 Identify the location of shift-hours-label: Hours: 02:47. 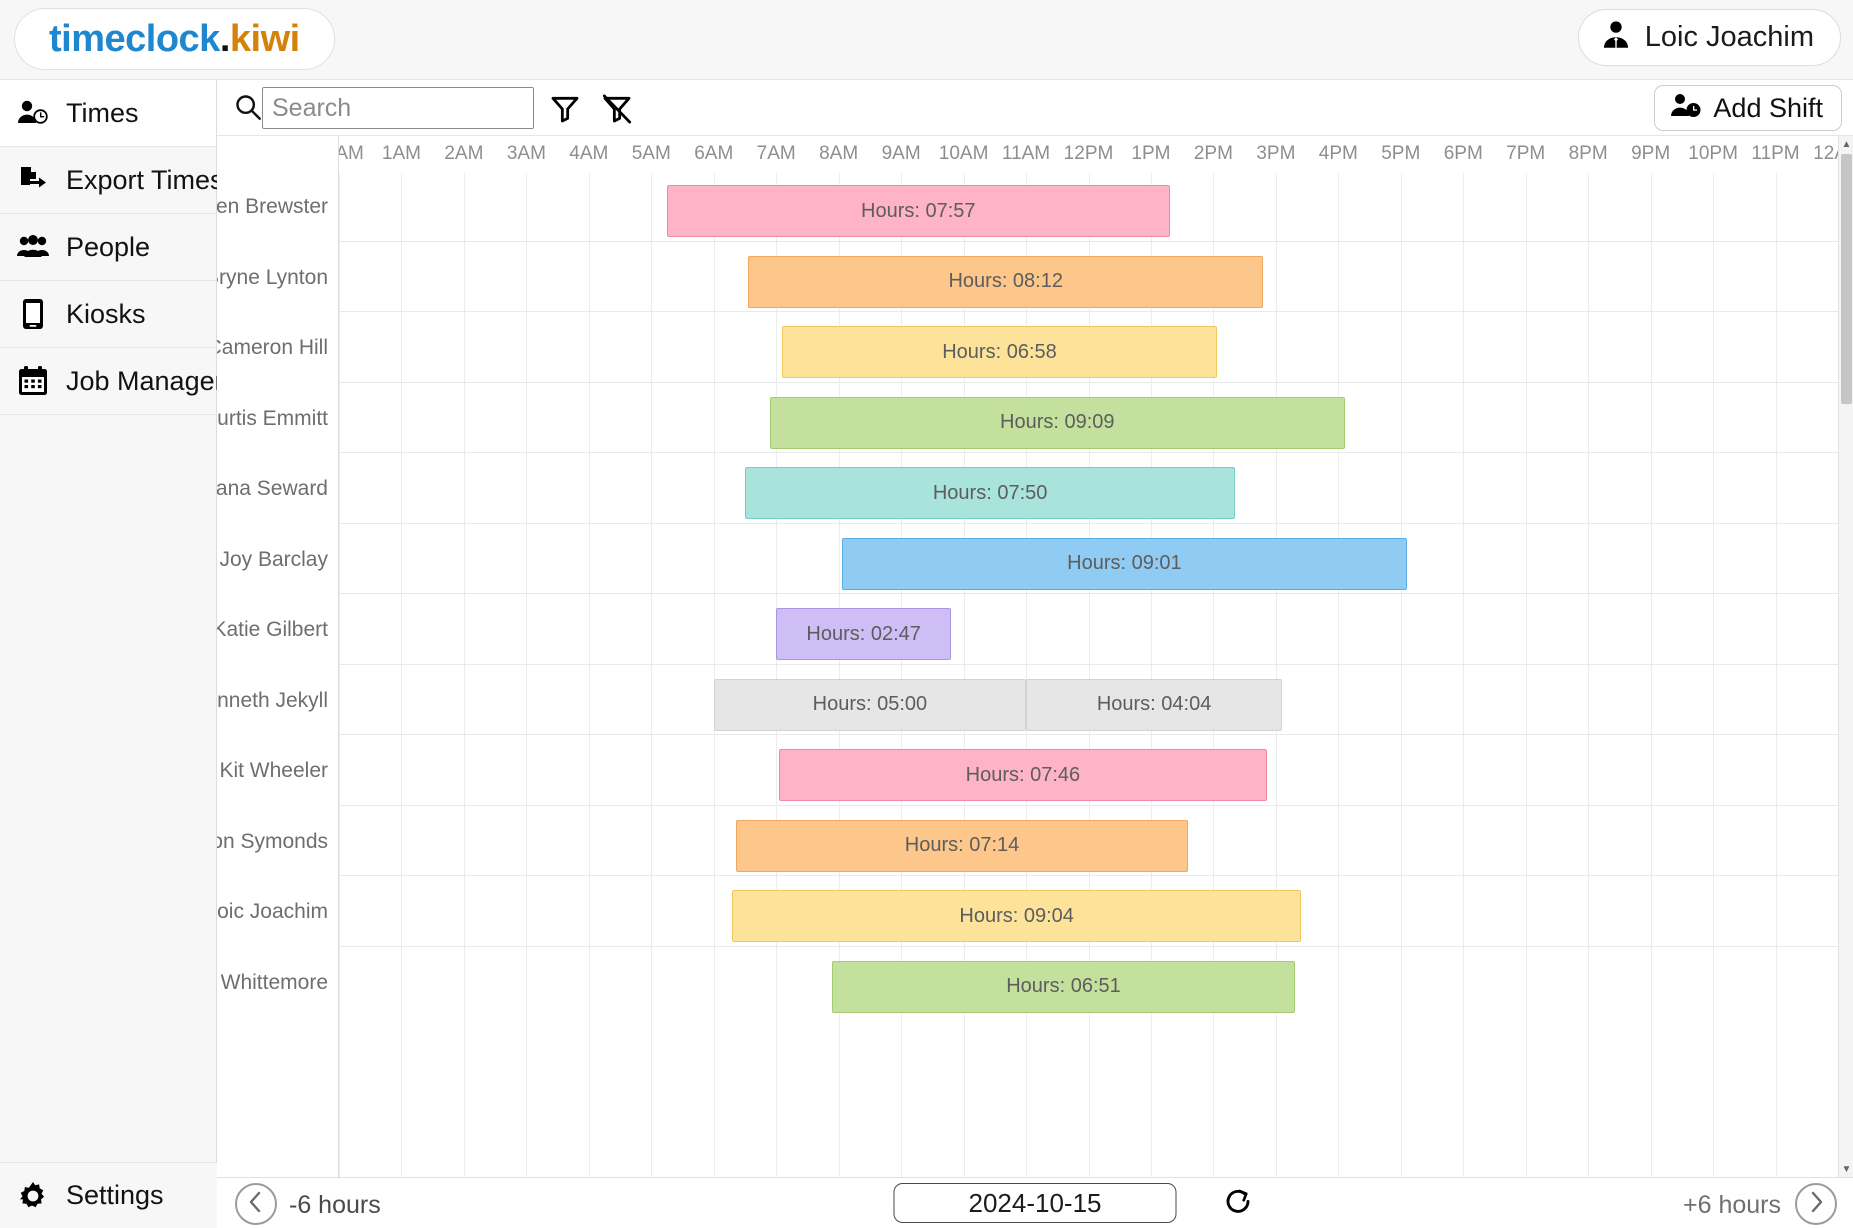
(863, 633).